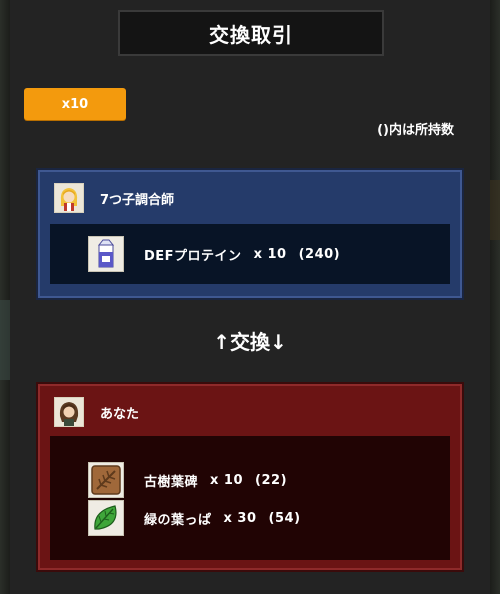 The image size is (500, 594). I want to click on item-owned-count: (54), so click(284, 518).